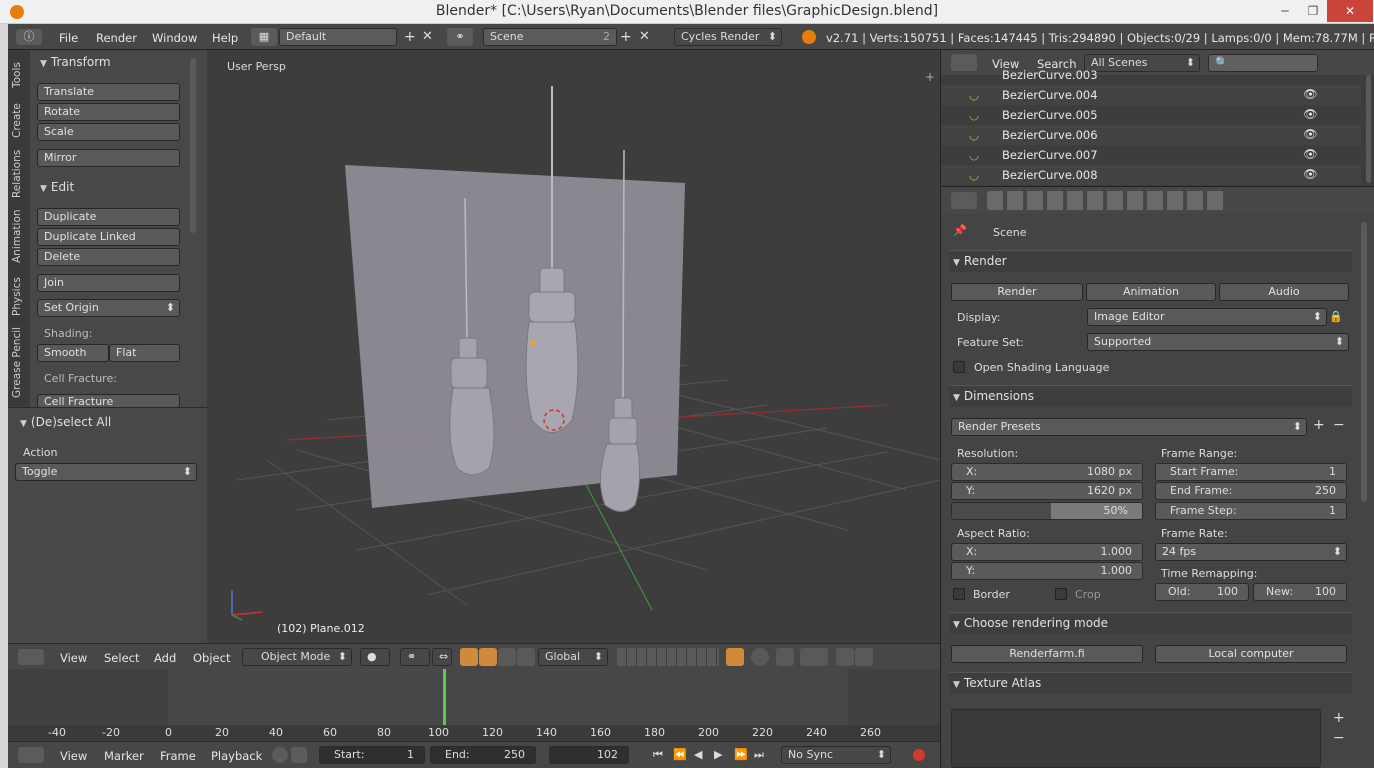  Describe the element at coordinates (552, 350) in the screenshot. I see `pendant-lamp-center` at that location.